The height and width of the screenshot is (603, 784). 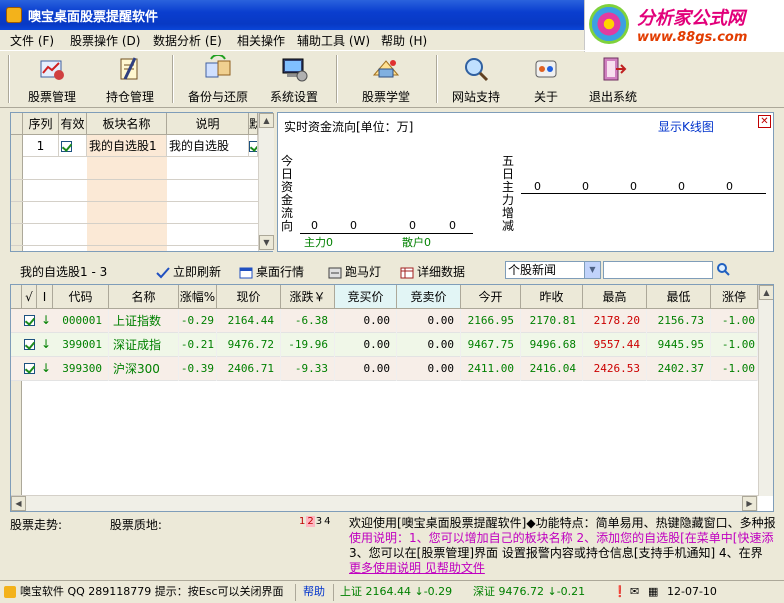 I want to click on menu-stock-ops: 股票操作 (D), so click(x=105, y=40).